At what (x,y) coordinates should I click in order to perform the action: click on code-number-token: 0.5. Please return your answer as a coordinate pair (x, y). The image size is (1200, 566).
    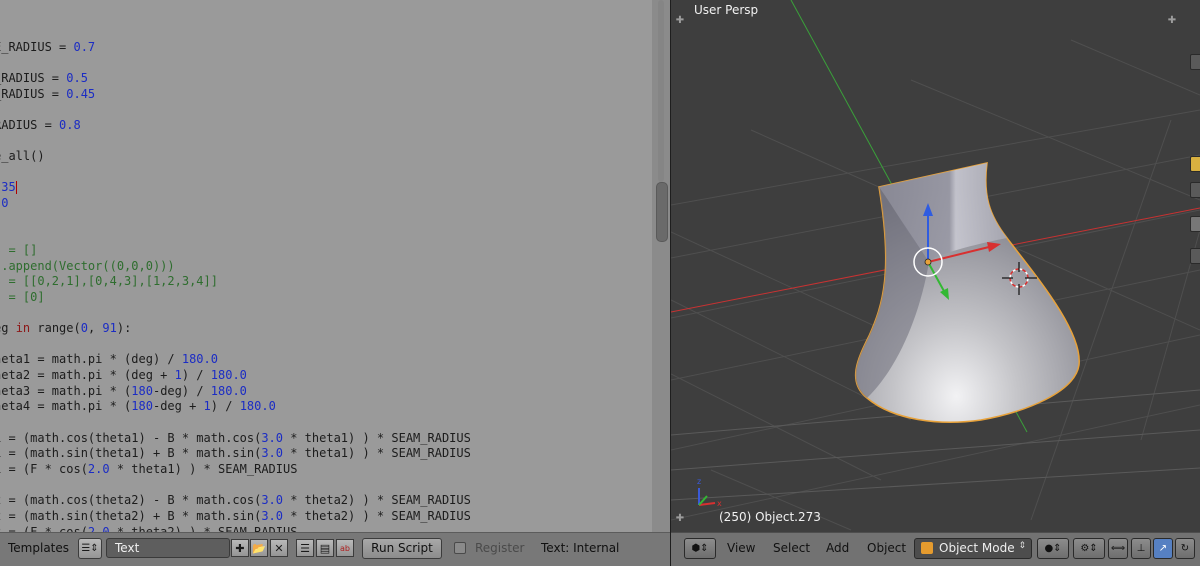
    Looking at the image, I should click on (77, 78).